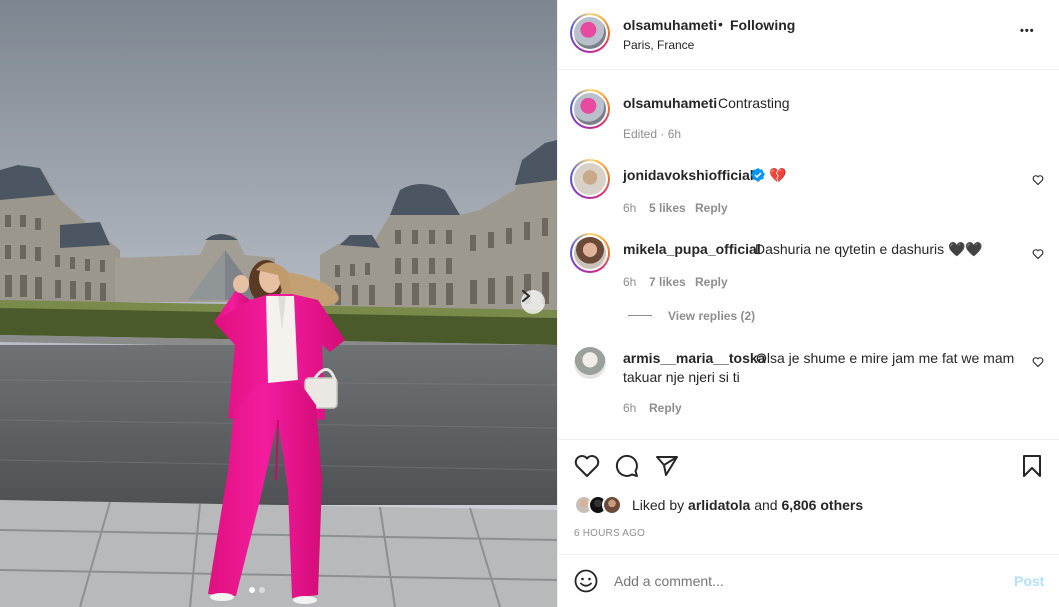 The image size is (1059, 607). I want to click on comment-text-line1: Olsa je shume e mire jam me fat we mam, so click(885, 358).